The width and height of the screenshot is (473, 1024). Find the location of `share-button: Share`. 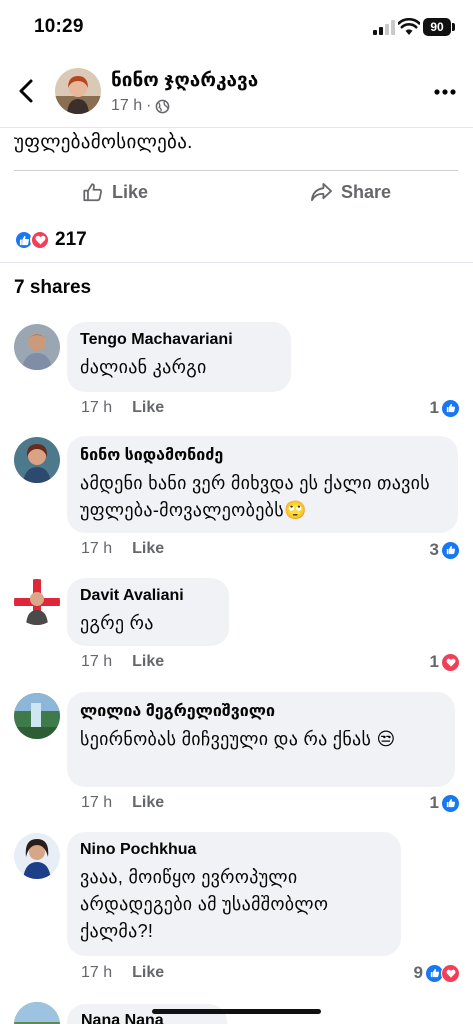

share-button: Share is located at coordinates (350, 192).